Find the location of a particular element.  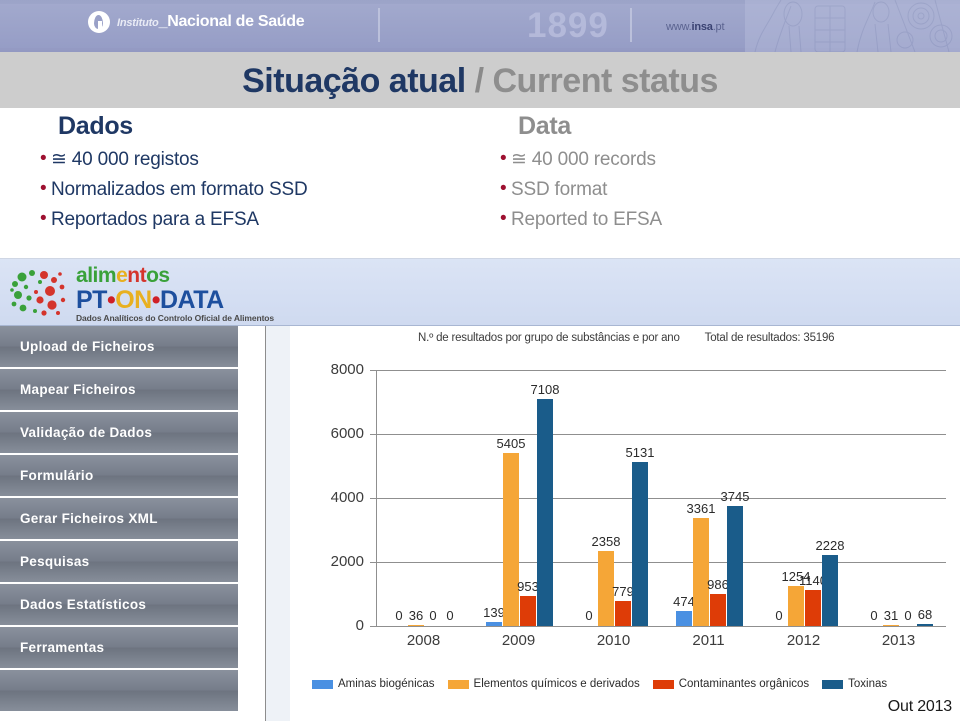

legend-item: Toxinas is located at coordinates (854, 684).